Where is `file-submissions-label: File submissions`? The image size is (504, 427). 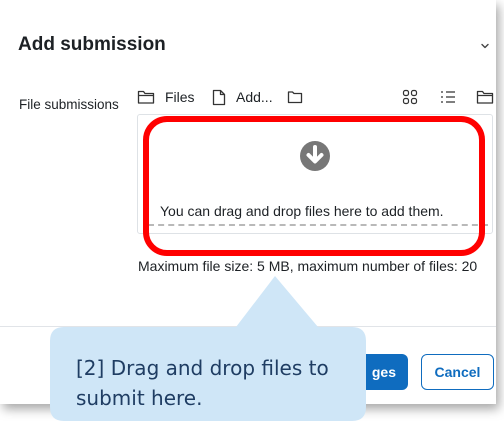 file-submissions-label: File submissions is located at coordinates (69, 104).